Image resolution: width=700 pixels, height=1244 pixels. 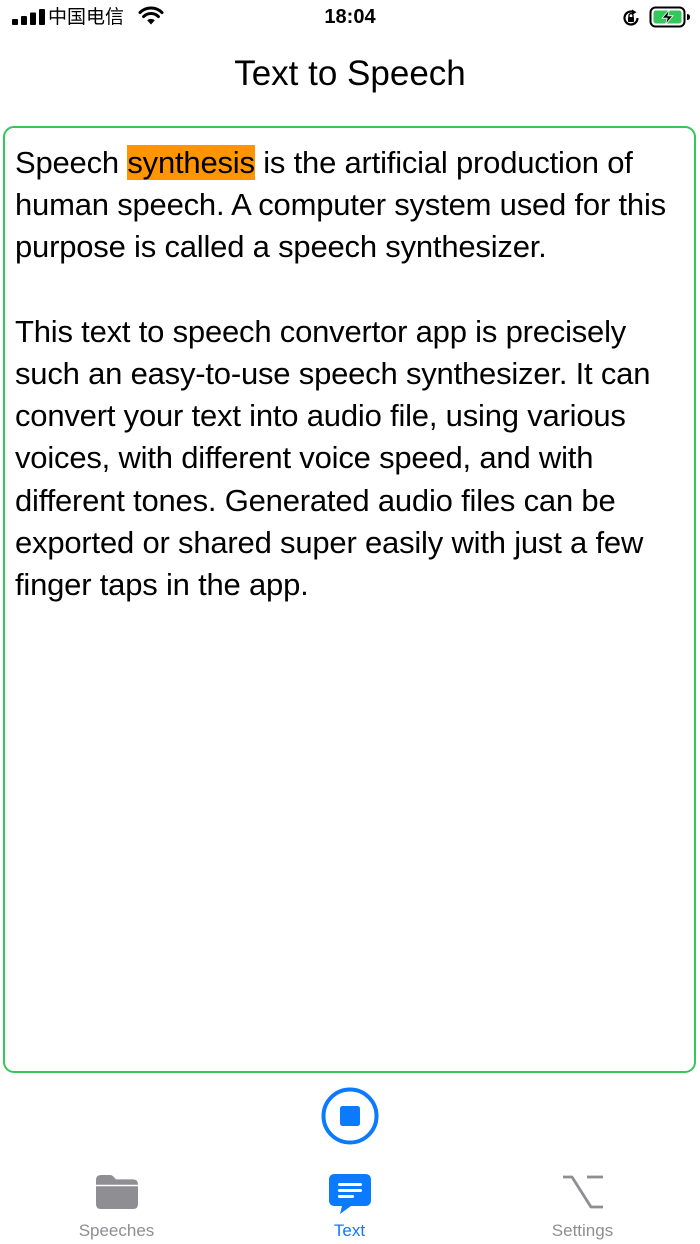 What do you see at coordinates (582, 1230) in the screenshot?
I see `tab-label-settings: Settings` at bounding box center [582, 1230].